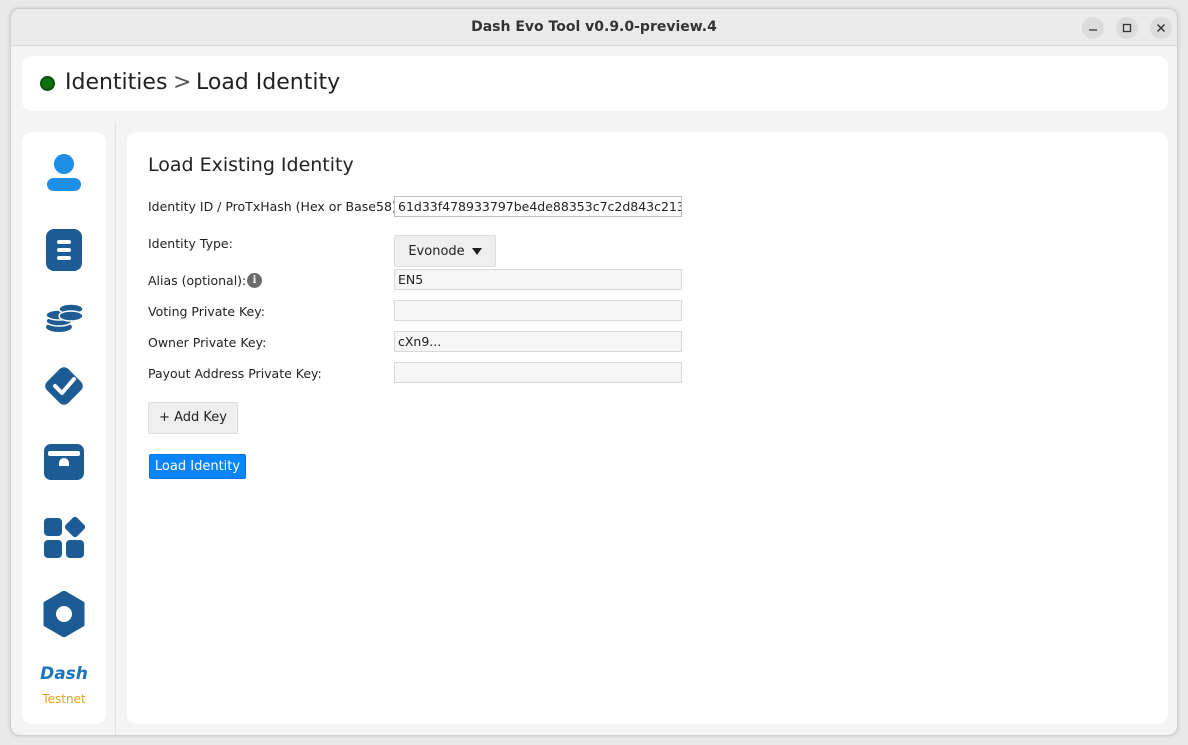  Describe the element at coordinates (193, 418) in the screenshot. I see `add-key-button: + Add Key` at that location.